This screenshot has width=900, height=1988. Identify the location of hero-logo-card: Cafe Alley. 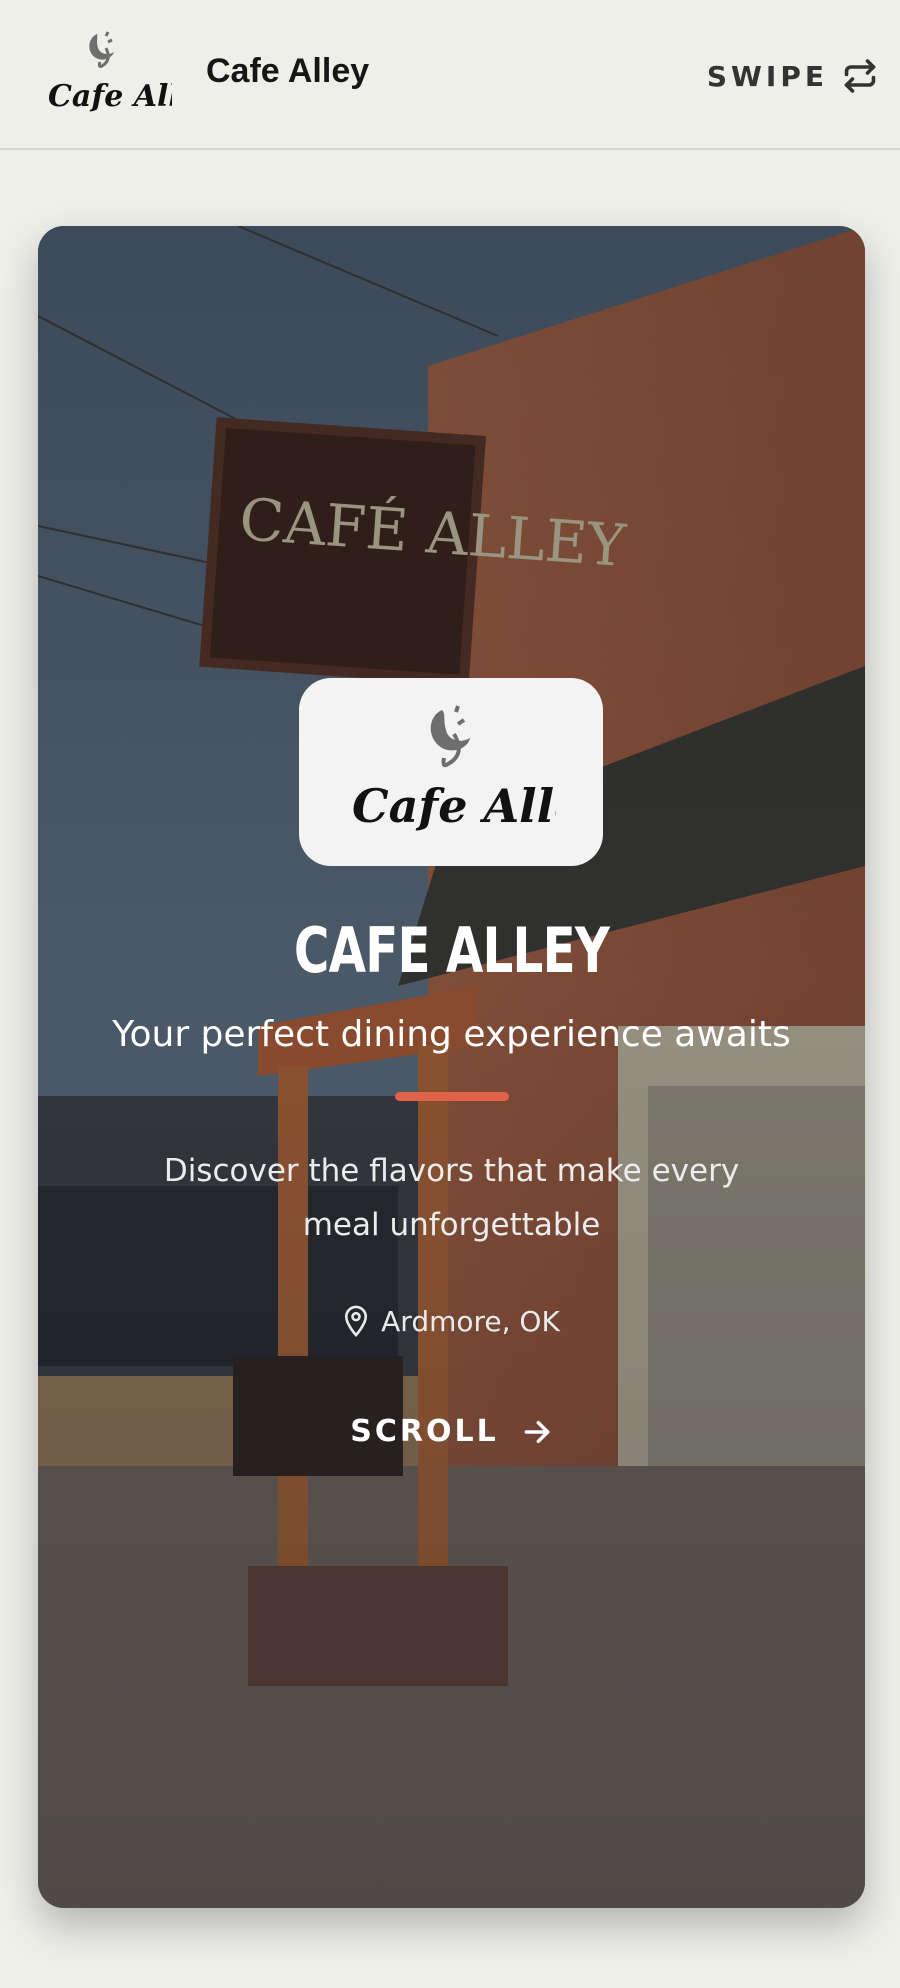
(451, 772).